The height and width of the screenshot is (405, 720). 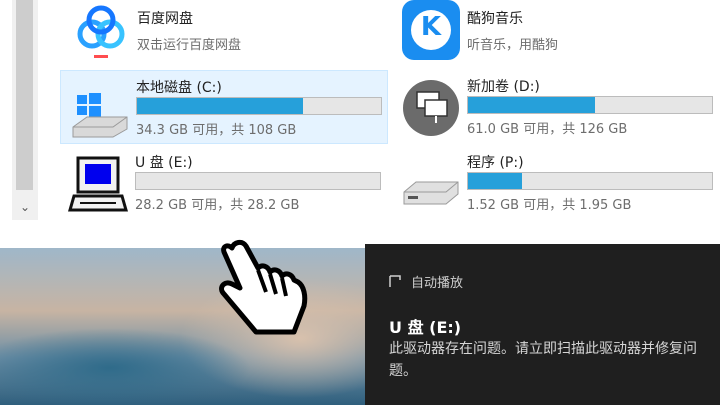 I want to click on drive-name: 酷狗音乐, so click(x=495, y=19).